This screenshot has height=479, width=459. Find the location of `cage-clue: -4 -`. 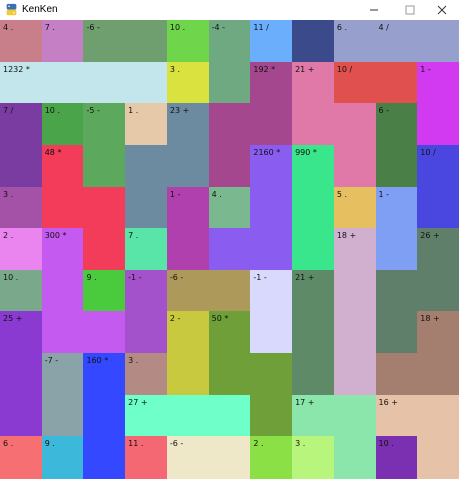

cage-clue: -4 - is located at coordinates (218, 27).